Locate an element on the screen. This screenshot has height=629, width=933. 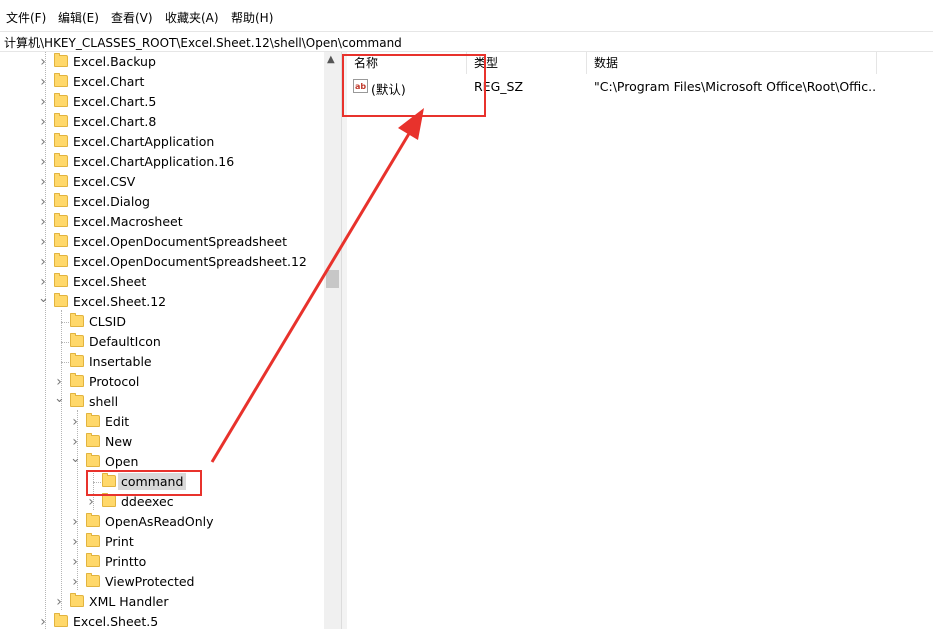
tree-item: › Excel.ChartApplication.16 is located at coordinates (162, 162).